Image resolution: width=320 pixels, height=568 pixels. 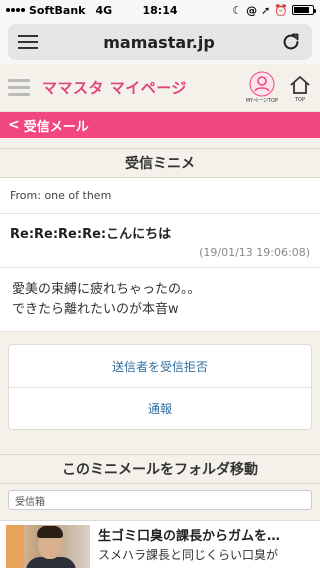 I want to click on message-body-line2: できたら離れたいのが本音w, so click(x=95, y=309).